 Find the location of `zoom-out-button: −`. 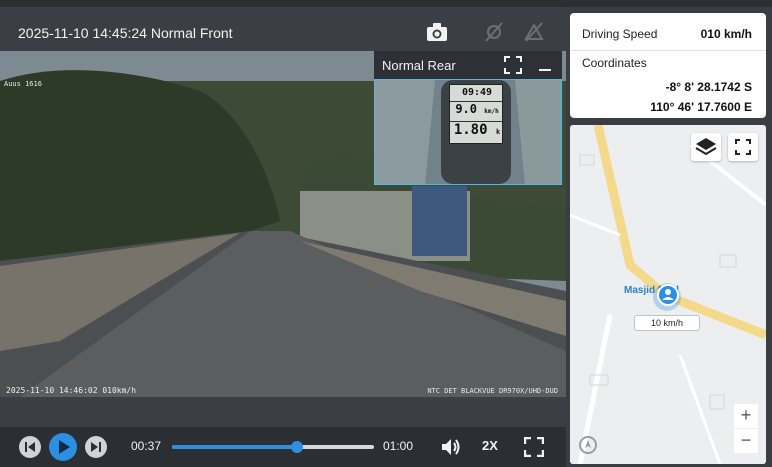

zoom-out-button: − is located at coordinates (746, 441).